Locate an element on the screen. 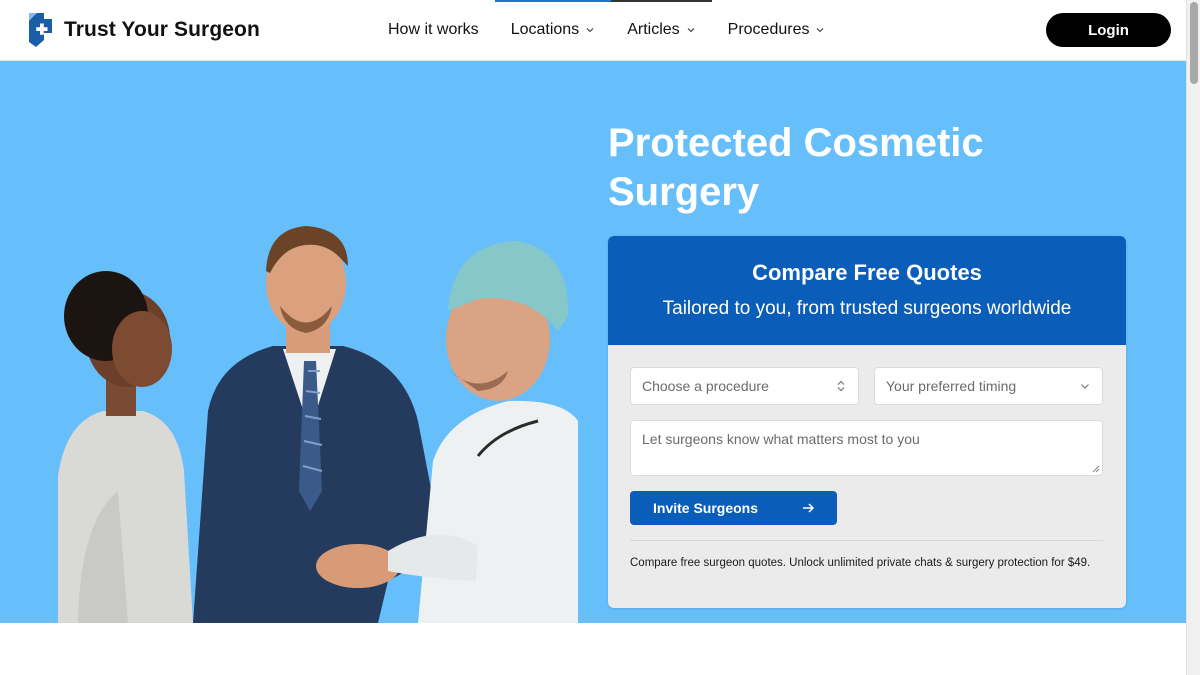  nav-item-procedures: Procedures is located at coordinates (777, 30).